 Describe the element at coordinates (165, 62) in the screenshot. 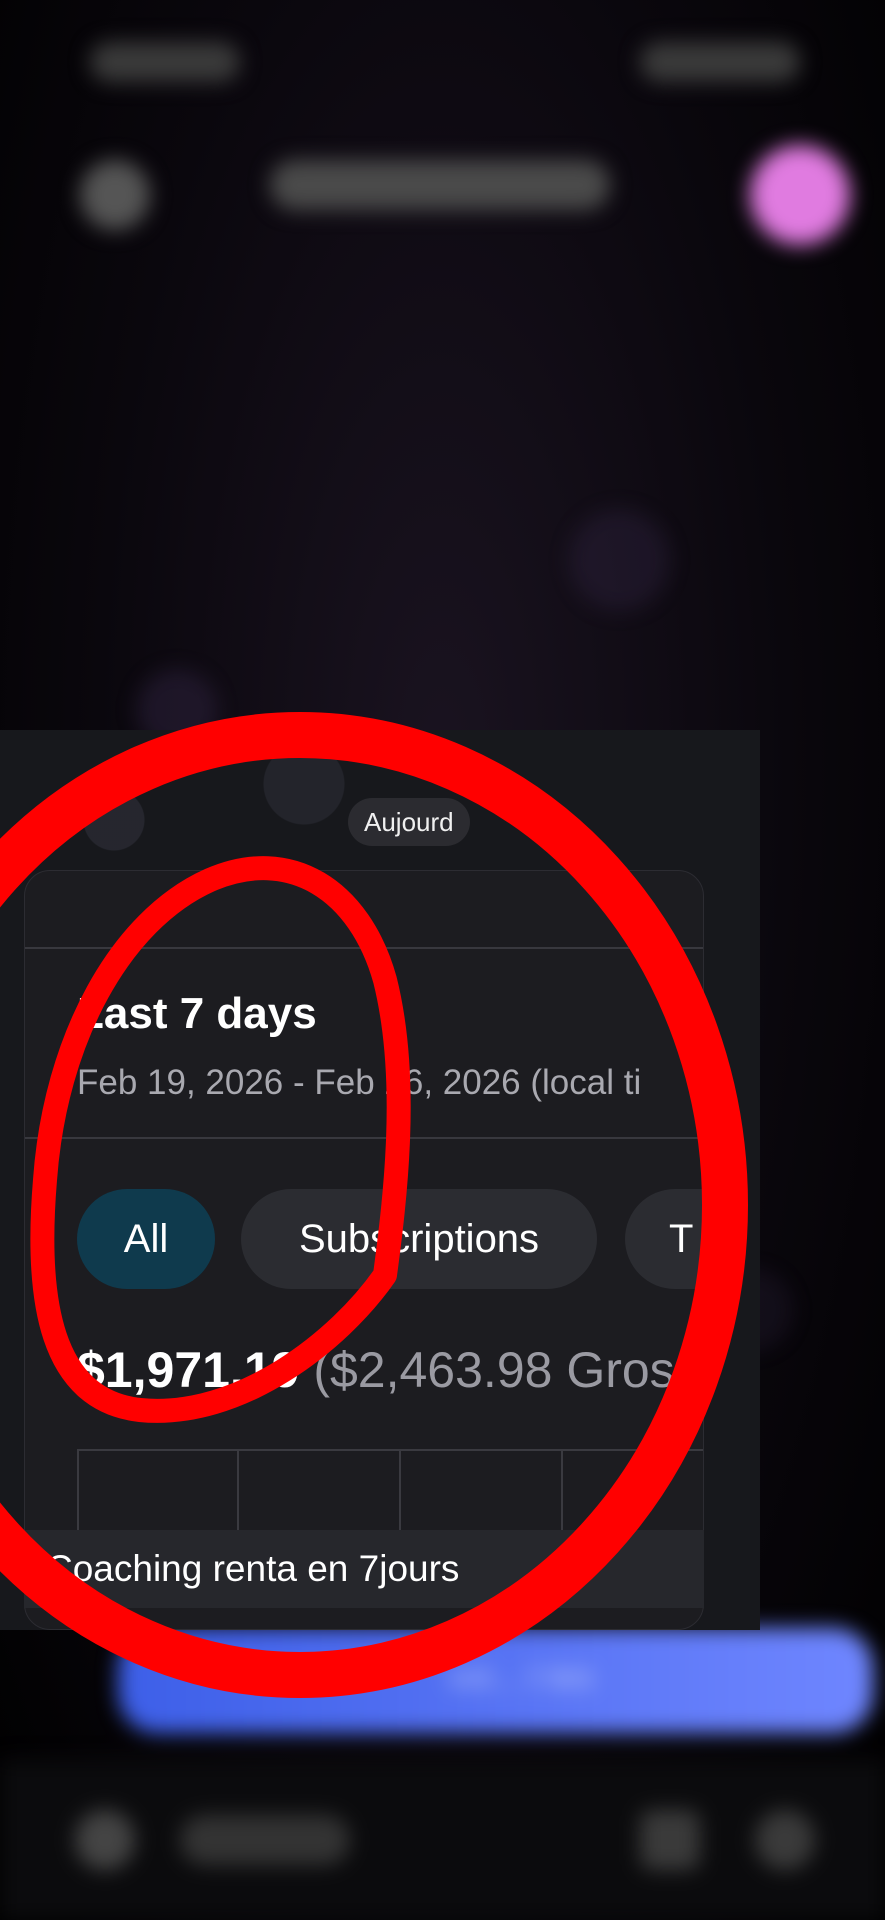

I see `status-bar-time` at that location.